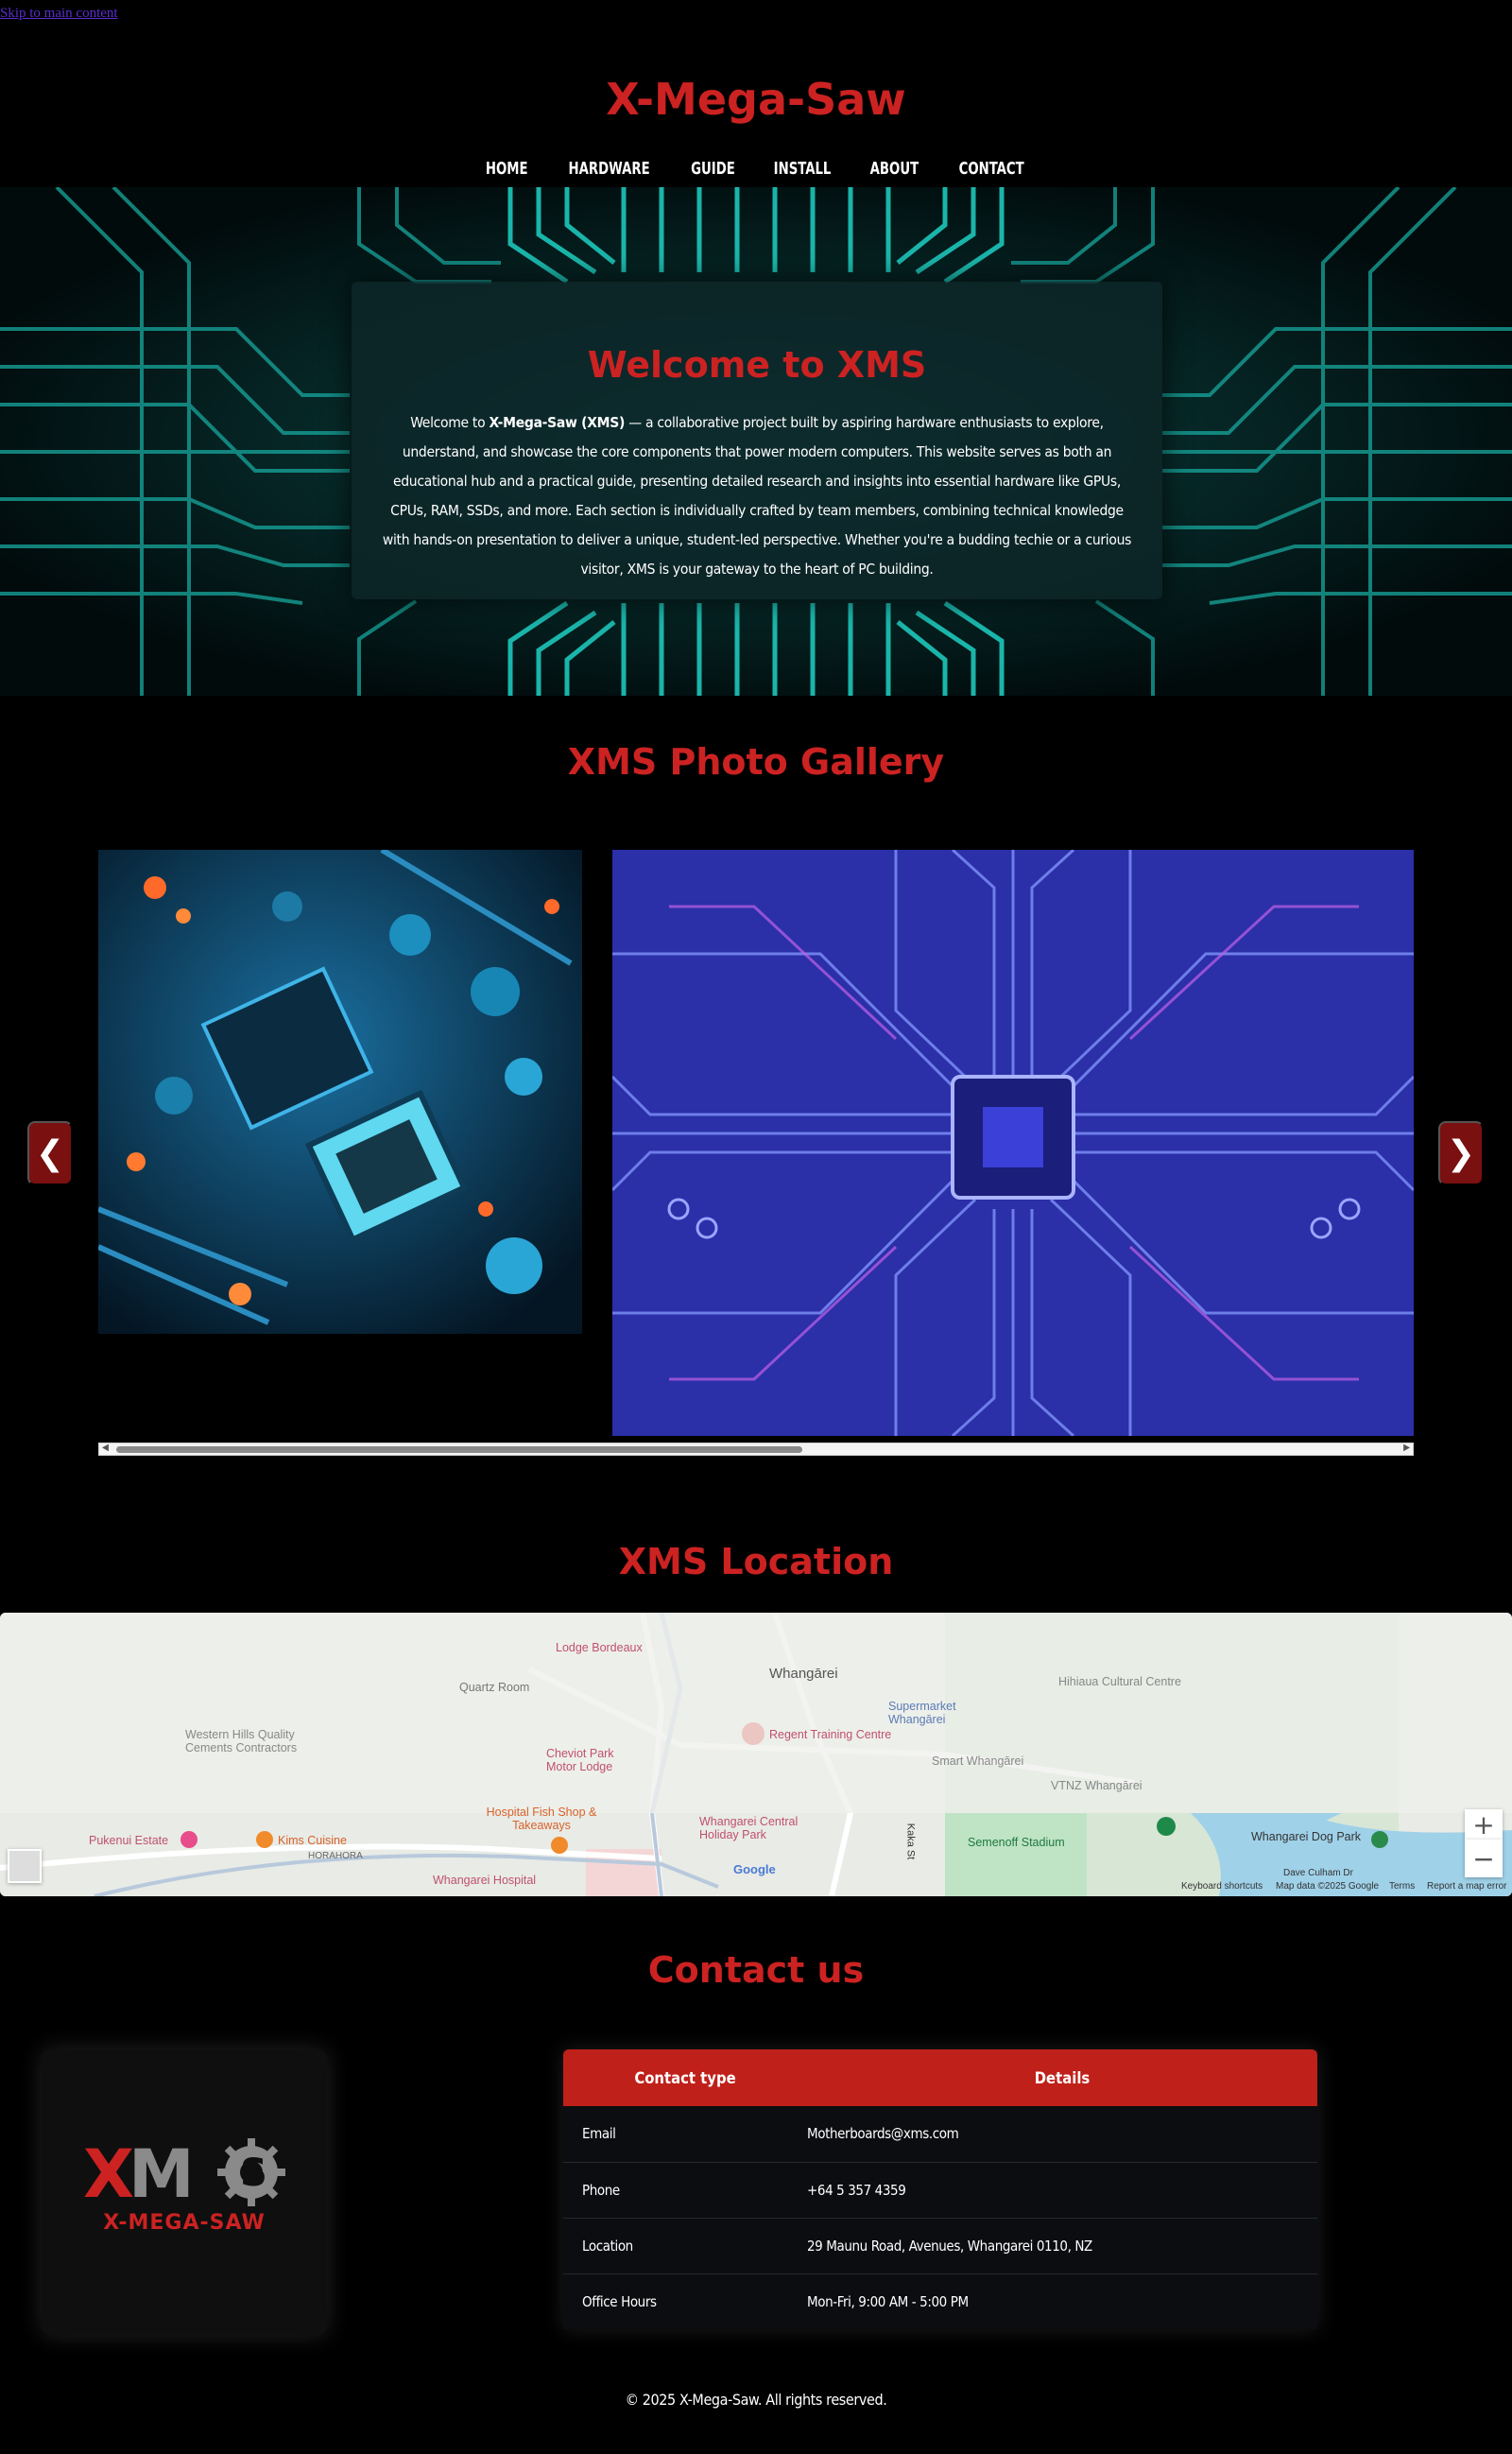 This screenshot has width=1512, height=2454. What do you see at coordinates (991, 169) in the screenshot?
I see `nav-contact: CONTACT` at bounding box center [991, 169].